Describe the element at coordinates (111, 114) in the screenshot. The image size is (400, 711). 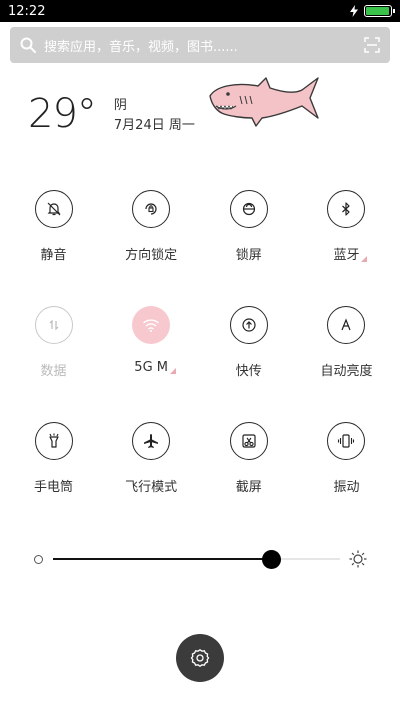
I see `weather-widget: 29° 阴 7月24日 周一` at that location.